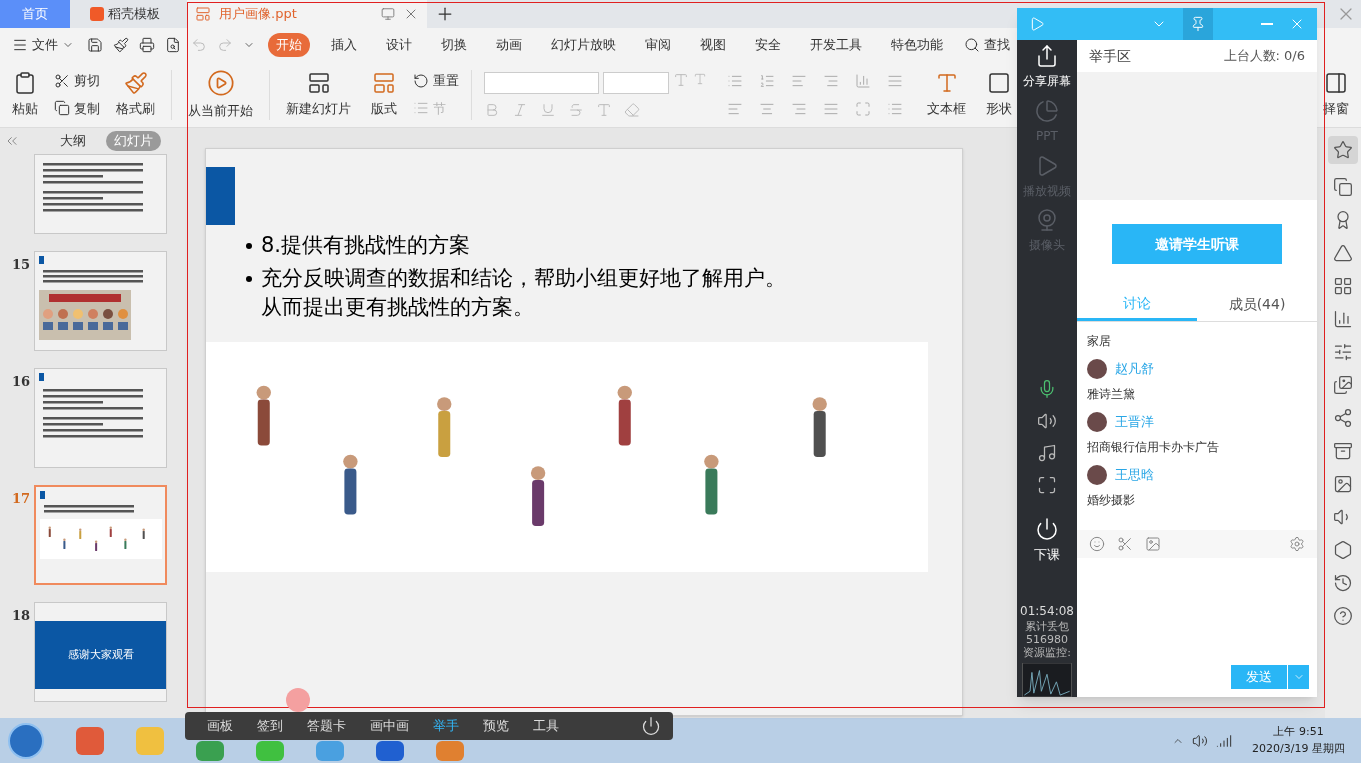 The height and width of the screenshot is (763, 1361). What do you see at coordinates (1336, 82) in the screenshot?
I see `pane-icon` at bounding box center [1336, 82].